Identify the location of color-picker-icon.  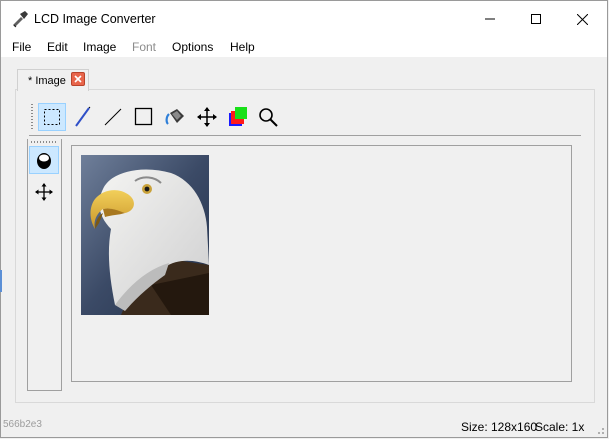
(238, 116).